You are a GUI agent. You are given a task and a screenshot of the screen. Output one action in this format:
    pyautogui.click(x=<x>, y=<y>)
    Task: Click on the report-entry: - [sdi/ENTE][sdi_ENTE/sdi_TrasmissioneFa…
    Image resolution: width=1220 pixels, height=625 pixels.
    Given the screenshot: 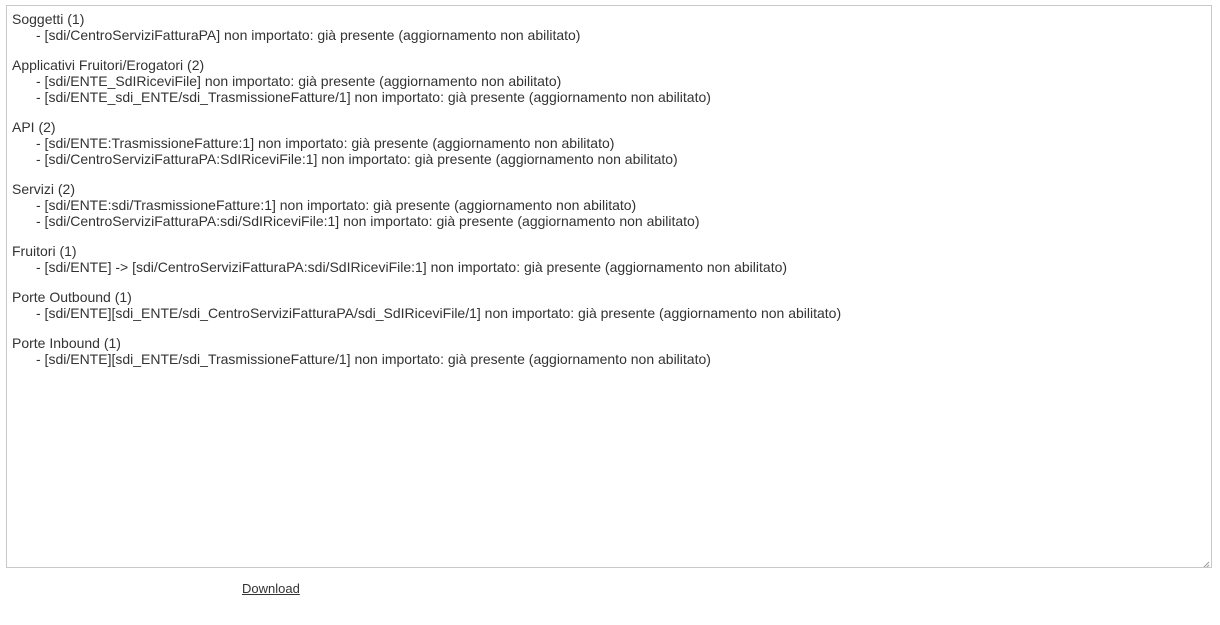 What is the action you would take?
    pyautogui.click(x=373, y=359)
    